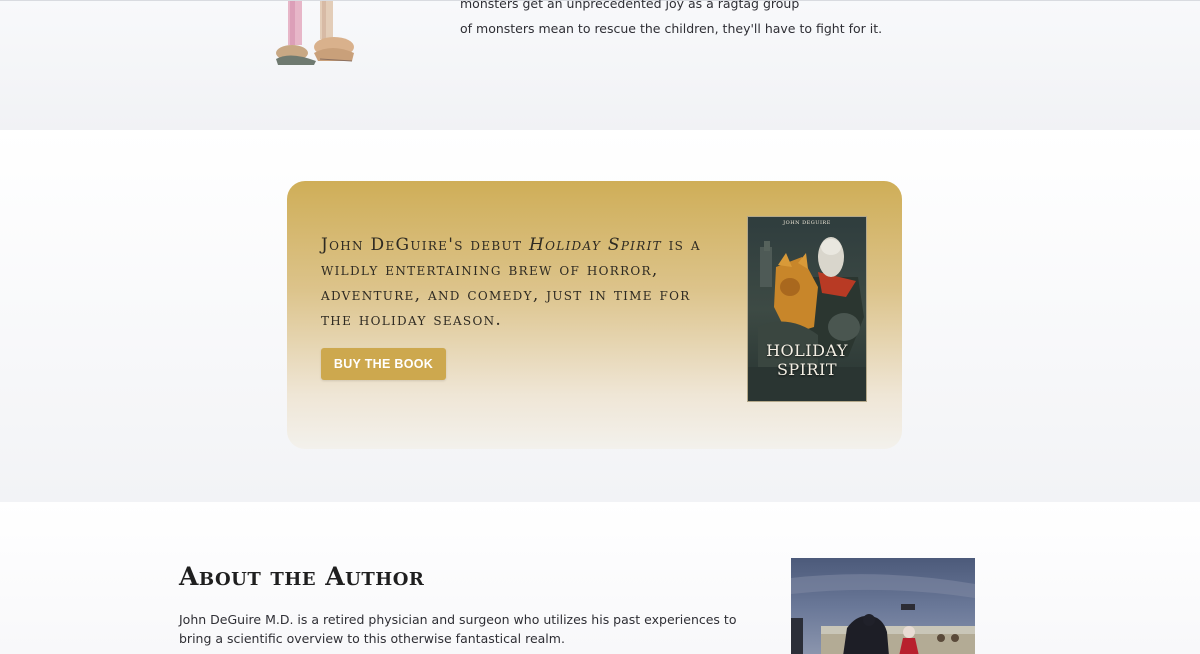 The width and height of the screenshot is (1200, 654). Describe the element at coordinates (383, 364) in the screenshot. I see `buy-the-book-button: BUY THE BOOK` at that location.